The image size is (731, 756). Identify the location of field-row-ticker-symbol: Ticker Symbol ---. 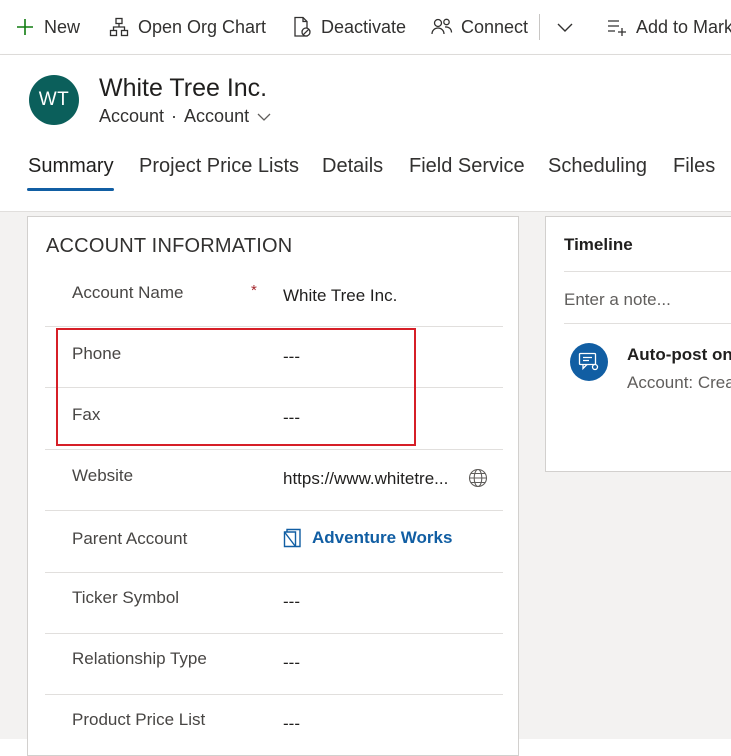
(274, 603).